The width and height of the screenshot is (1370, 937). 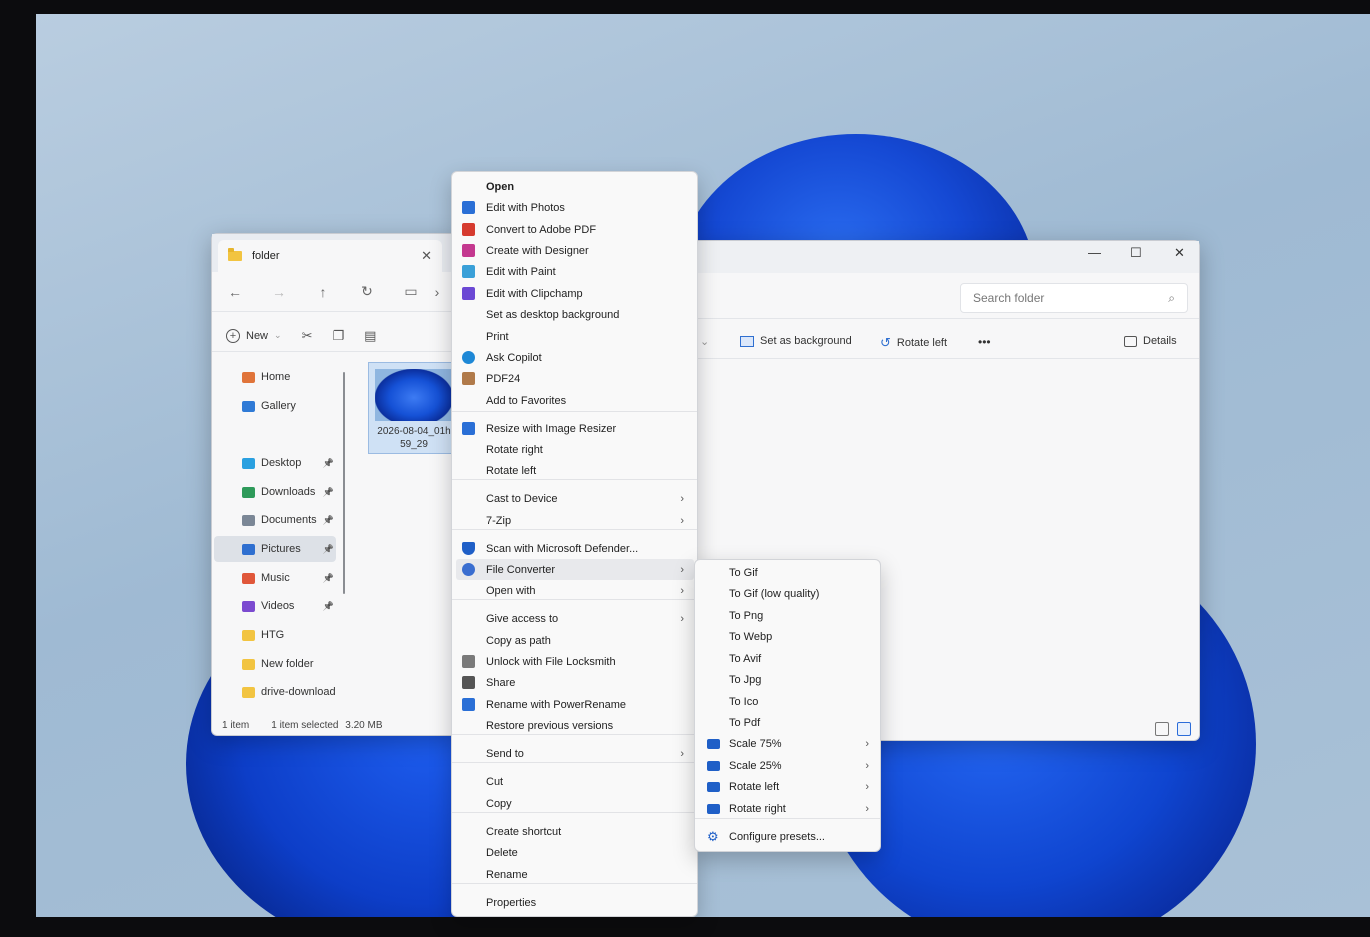 I want to click on menu-item-give-access-to: Give access to ›, so click(x=575, y=618).